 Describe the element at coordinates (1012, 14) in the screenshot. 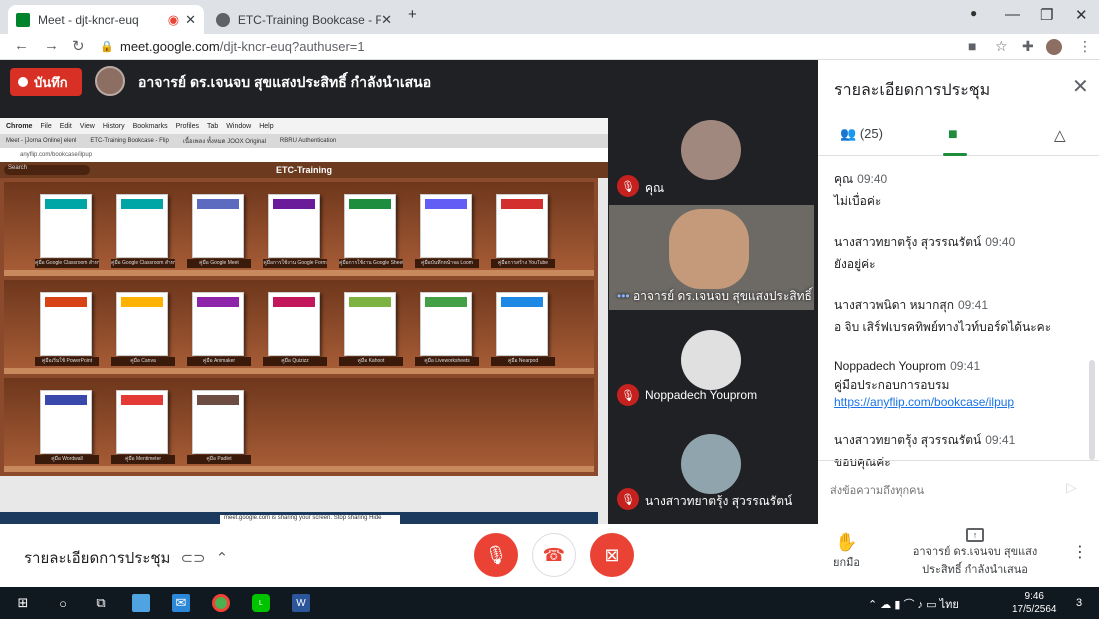

I see `minimize-icon: —` at that location.